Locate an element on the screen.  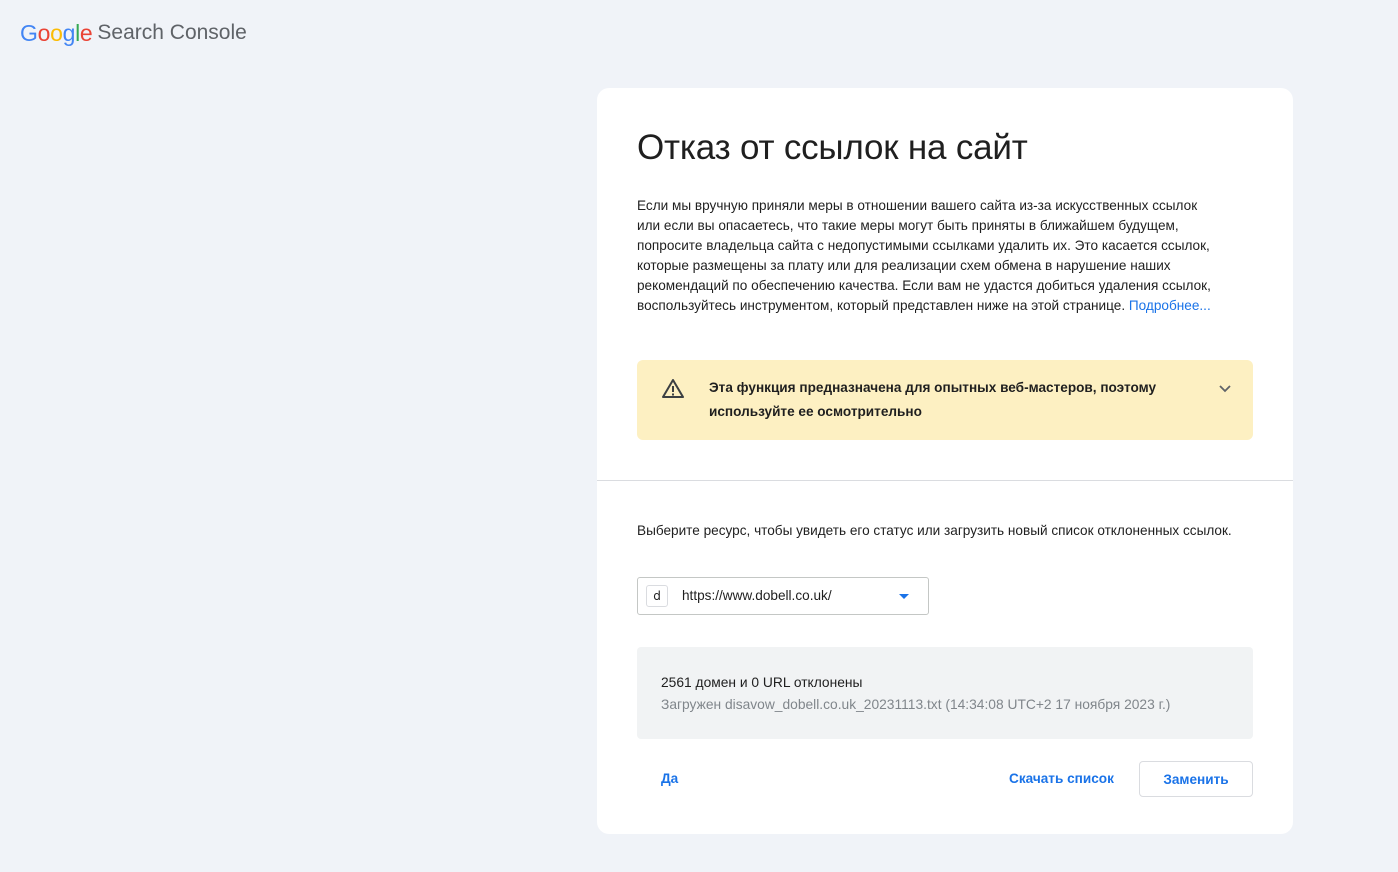
resource-url: https://www.dobell.co.uk/ is located at coordinates (757, 595).